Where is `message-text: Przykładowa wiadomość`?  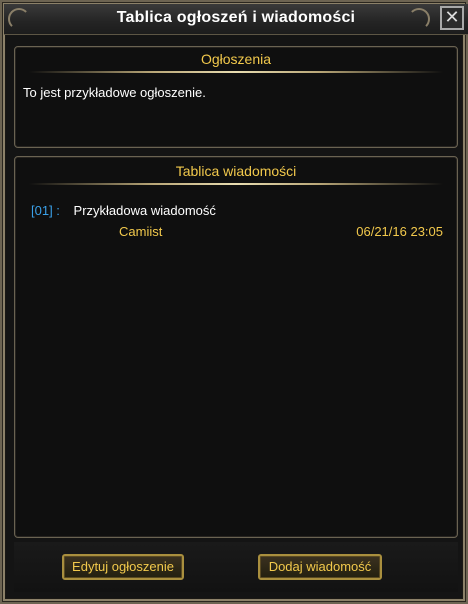 message-text: Przykładowa wiadomość is located at coordinates (144, 210).